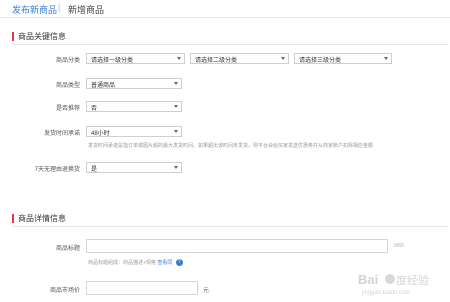 This screenshot has height=302, width=450. I want to click on product-title-hint-text: 商品标题组成：商品描述+规格, so click(122, 263).